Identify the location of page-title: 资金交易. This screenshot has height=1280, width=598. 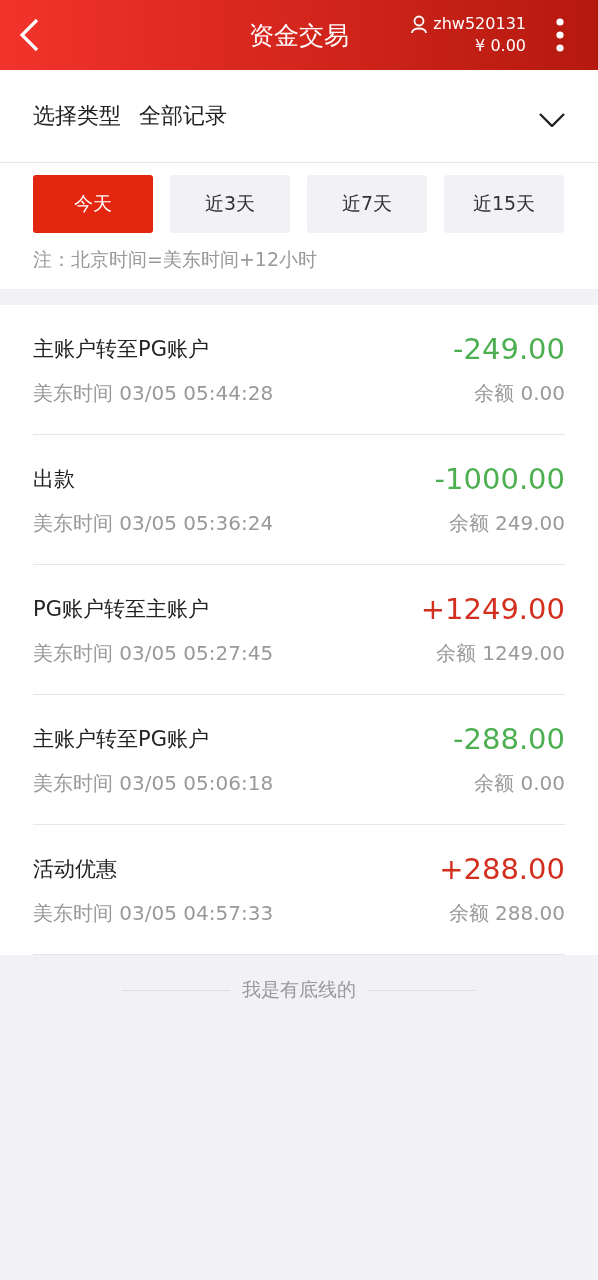
(299, 35).